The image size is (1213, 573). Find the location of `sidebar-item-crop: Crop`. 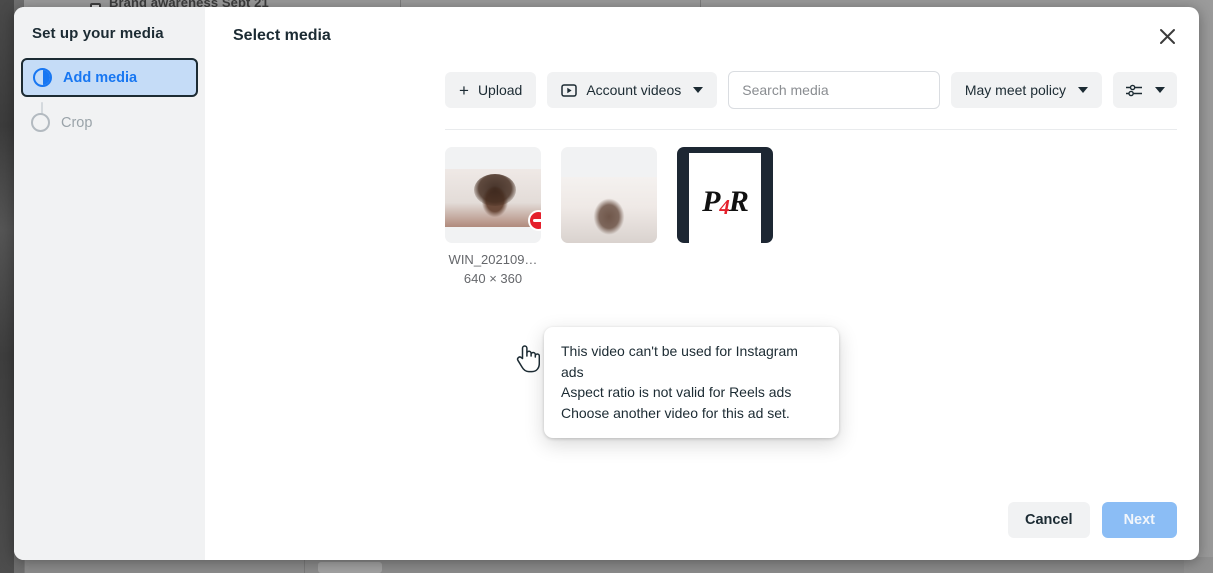

sidebar-item-crop: Crop is located at coordinates (109, 122).